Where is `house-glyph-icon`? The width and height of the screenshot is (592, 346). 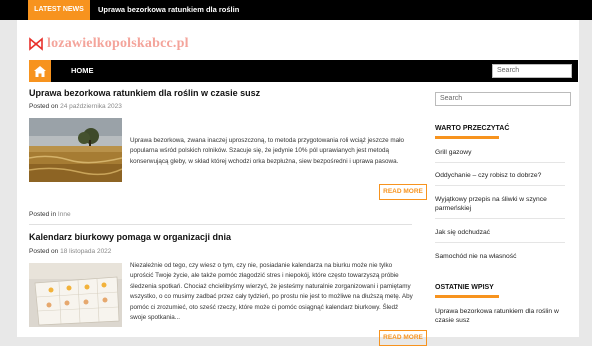
house-glyph-icon is located at coordinates (40, 71).